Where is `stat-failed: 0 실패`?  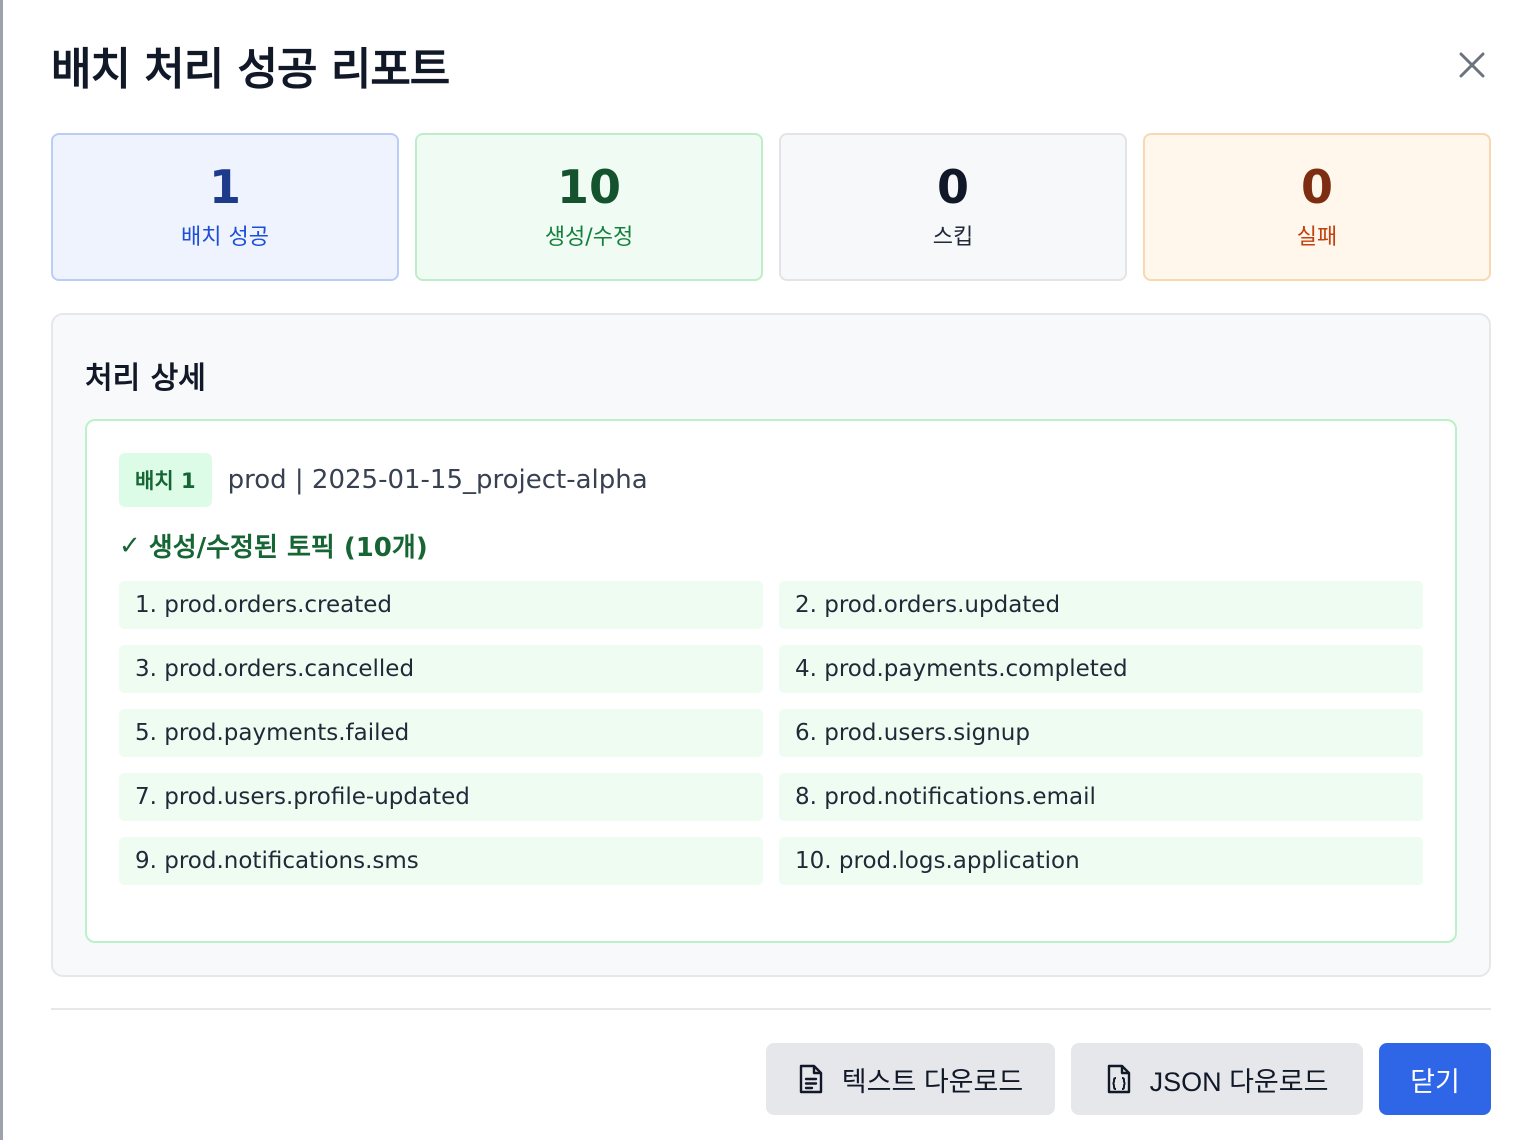 stat-failed: 0 실패 is located at coordinates (1317, 207).